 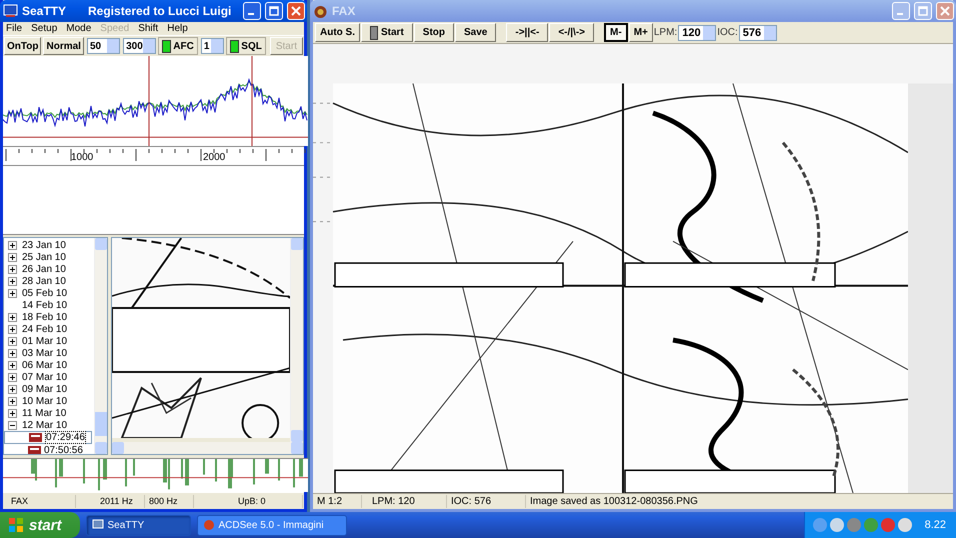 What do you see at coordinates (935, 525) in the screenshot?
I see `clock: 8.22` at bounding box center [935, 525].